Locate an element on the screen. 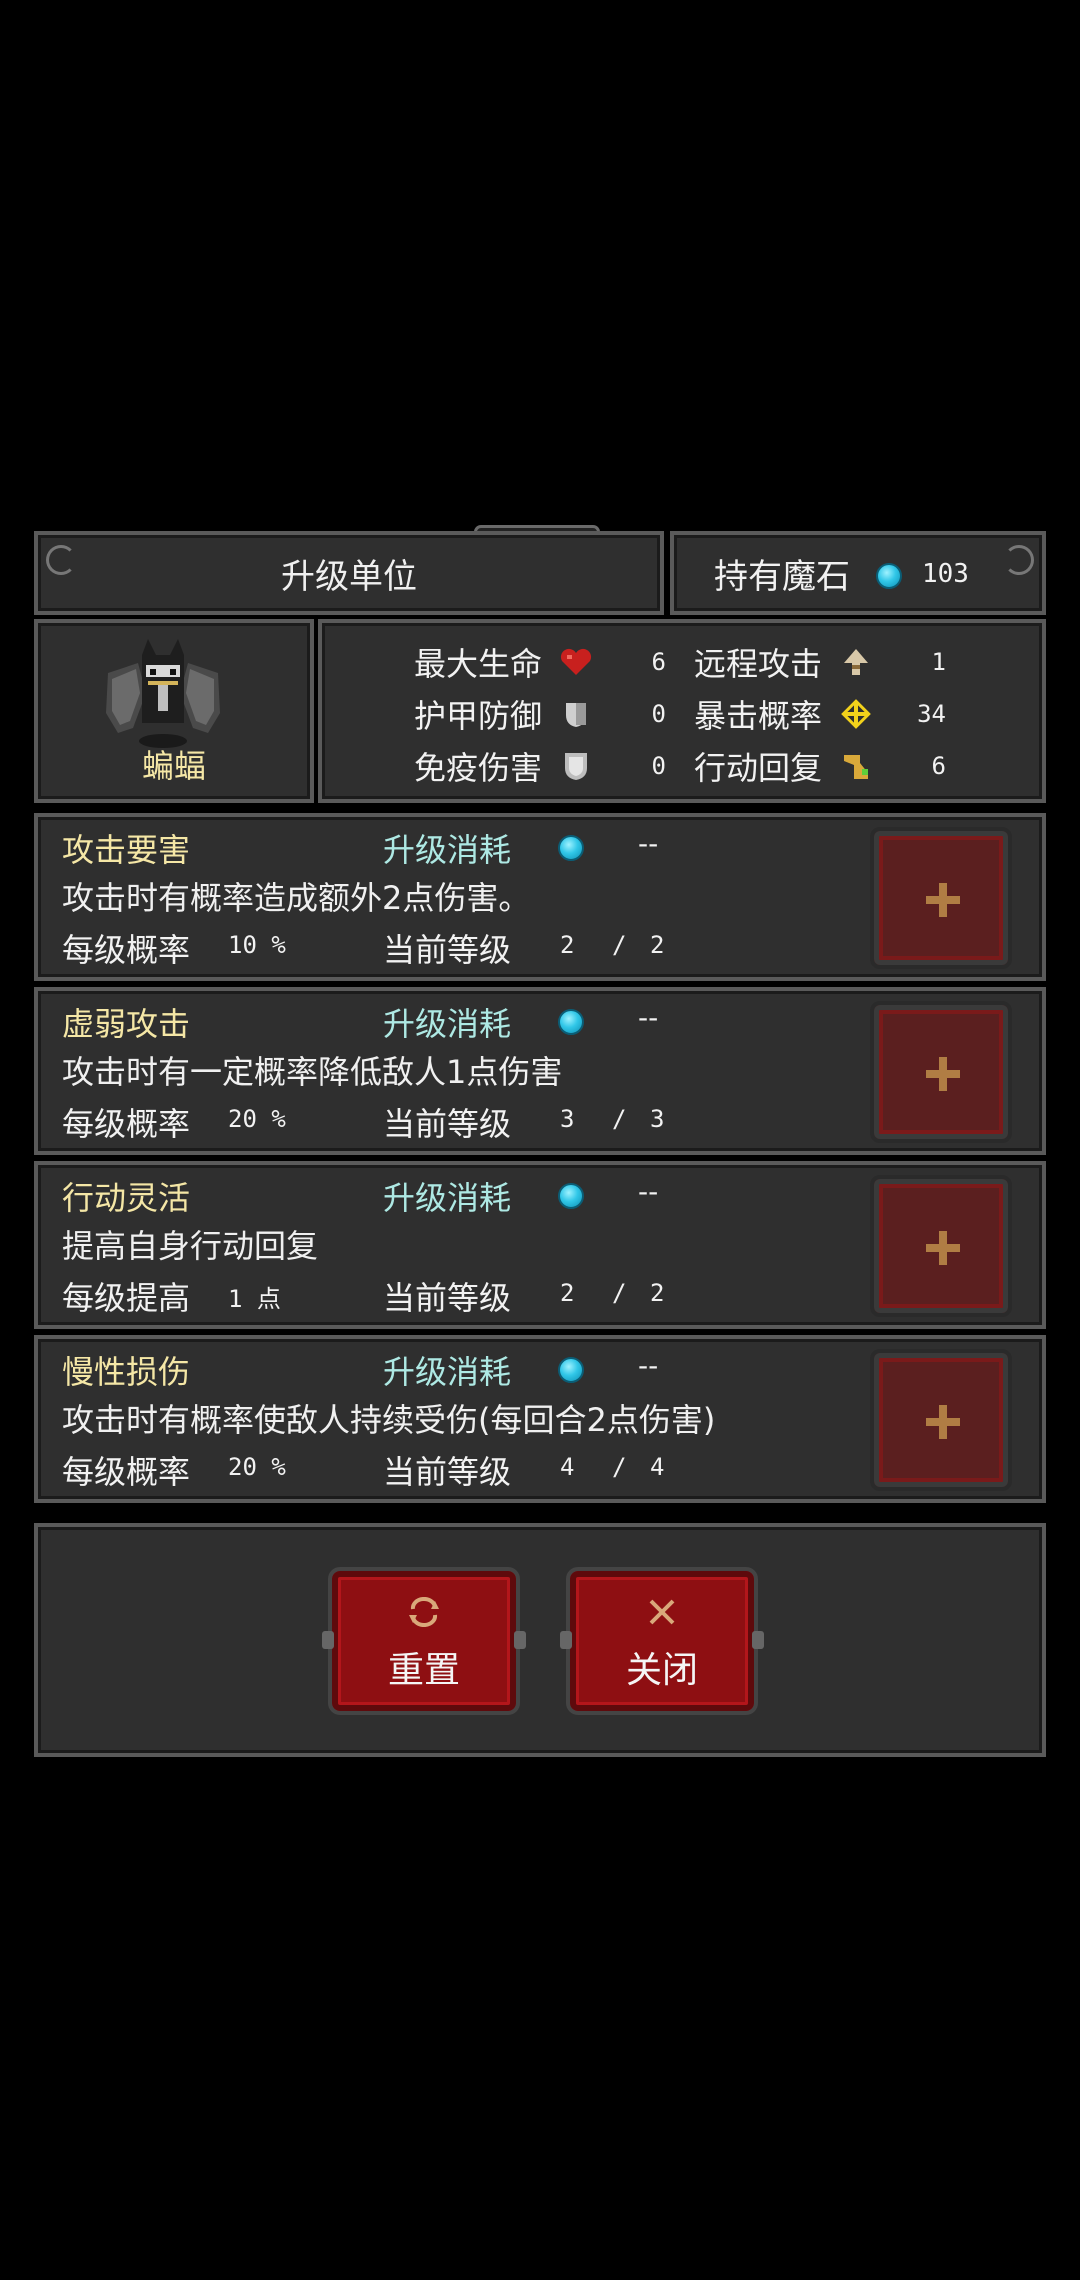 The image size is (1080, 2280). magic-stone-count: 103 is located at coordinates (945, 574).